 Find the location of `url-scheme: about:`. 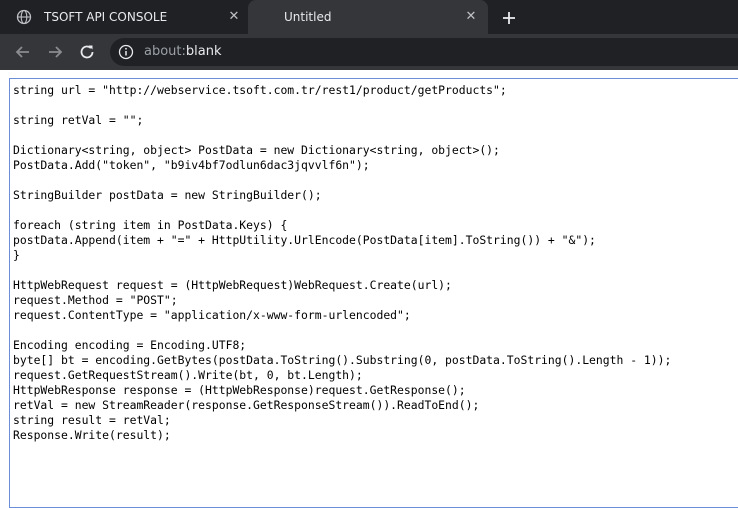

url-scheme: about: is located at coordinates (165, 51).